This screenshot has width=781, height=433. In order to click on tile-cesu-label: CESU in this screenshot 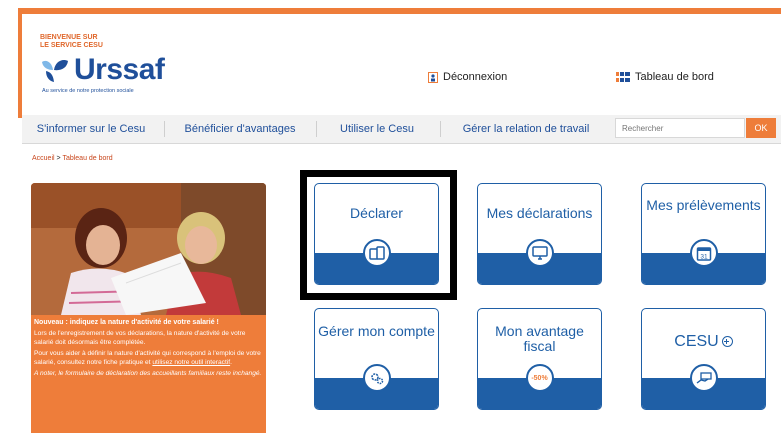, I will do `click(696, 341)`.